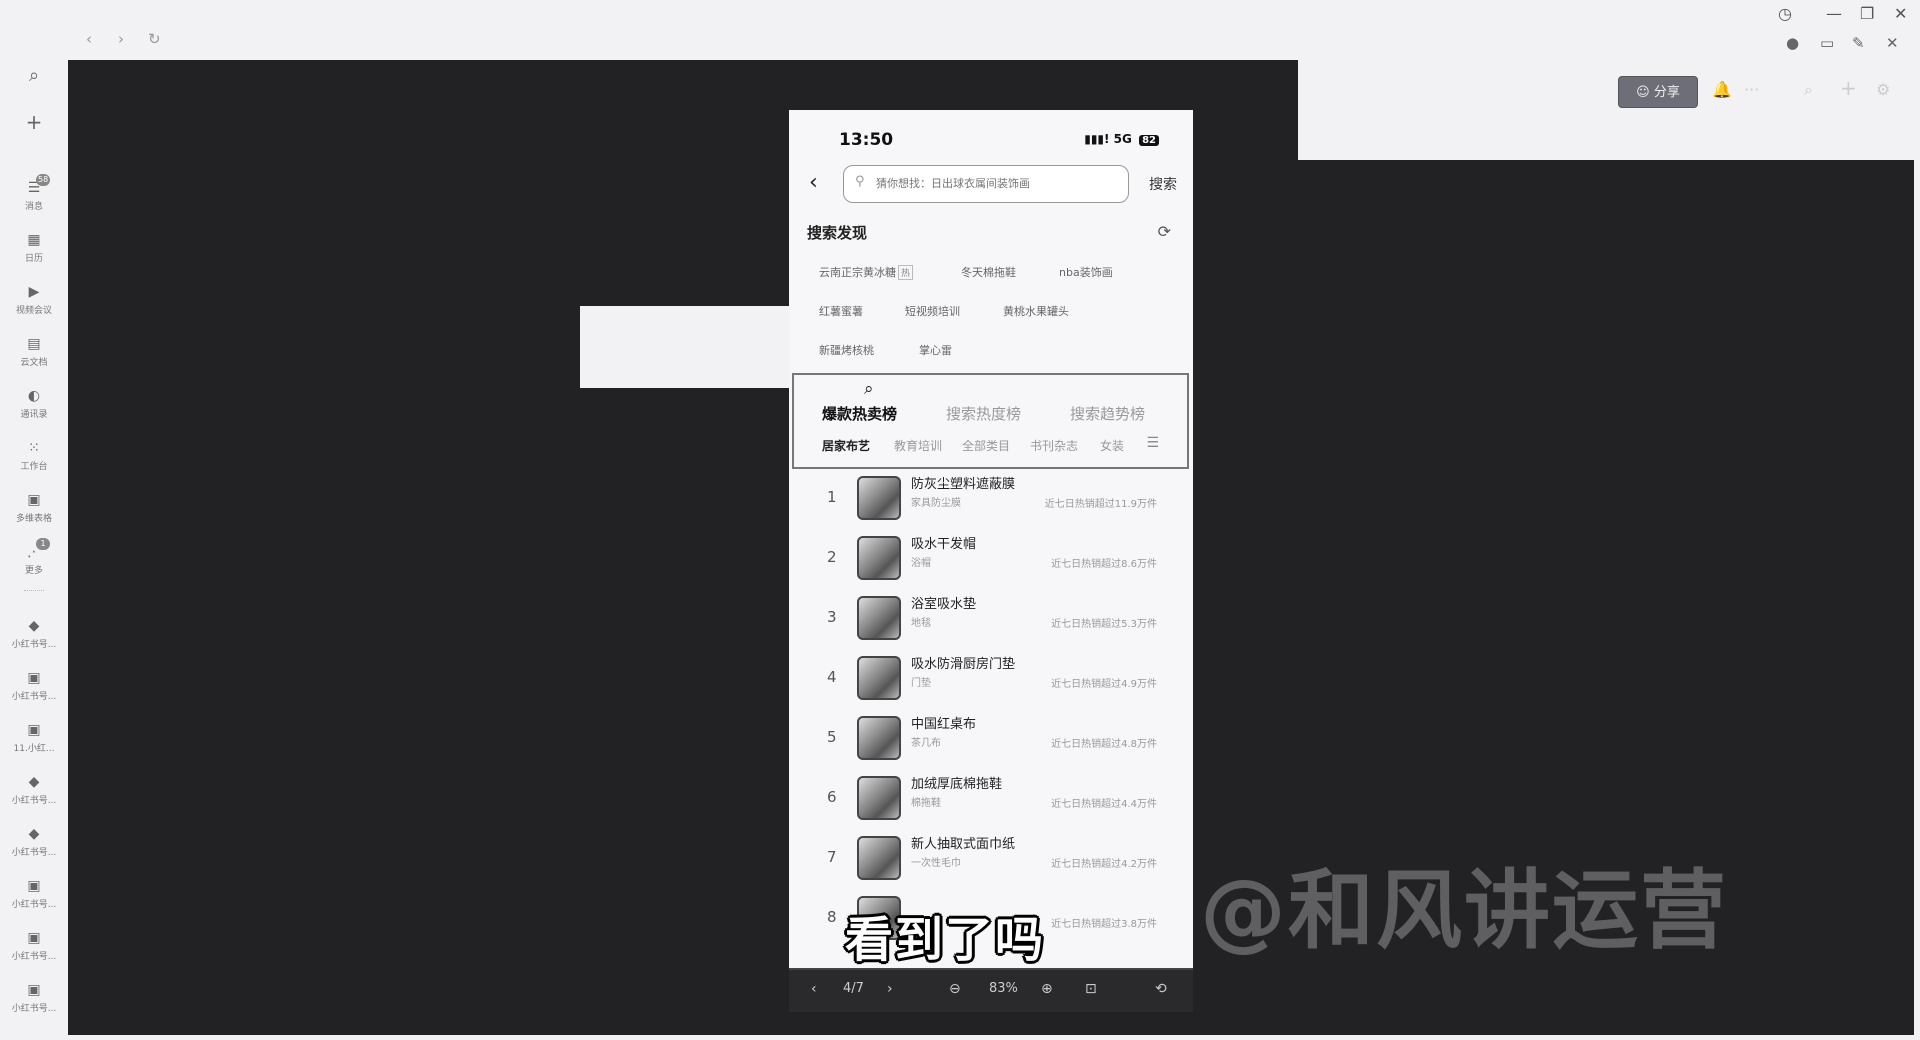  Describe the element at coordinates (935, 350) in the screenshot. I see `discover-tag: 掌心雷` at that location.